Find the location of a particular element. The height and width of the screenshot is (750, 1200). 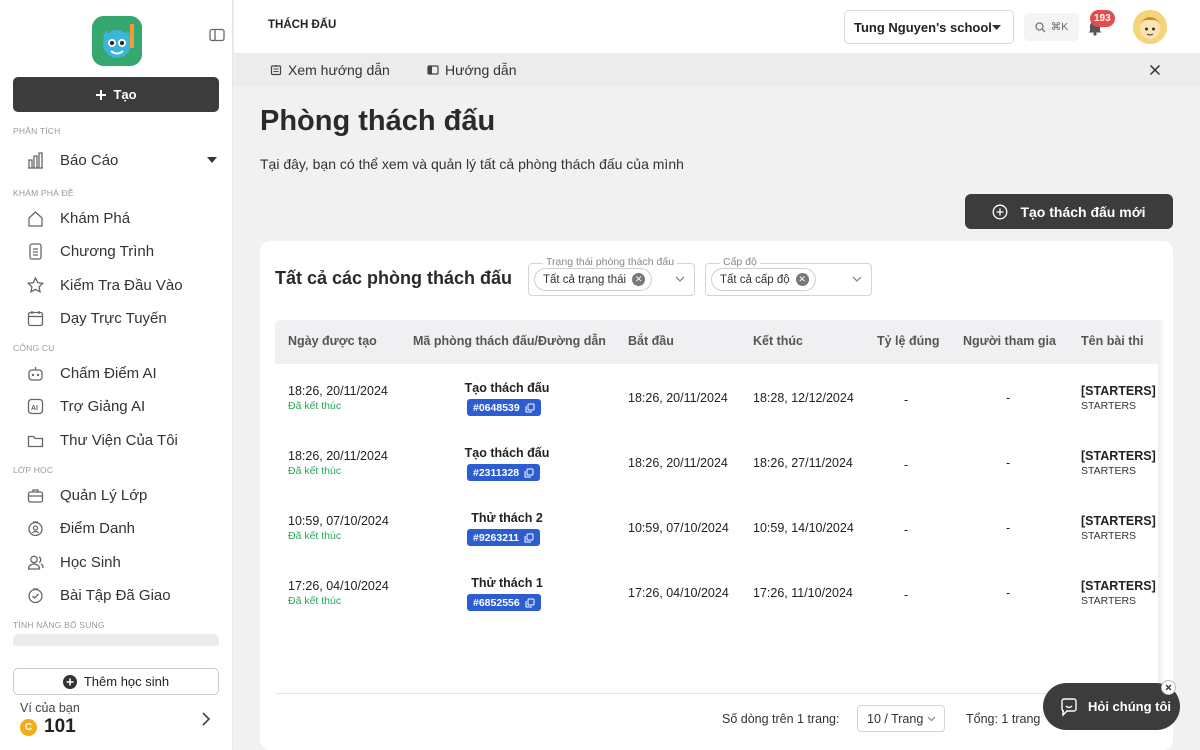

sidebar-item-label: Chương Trình is located at coordinates (107, 251).